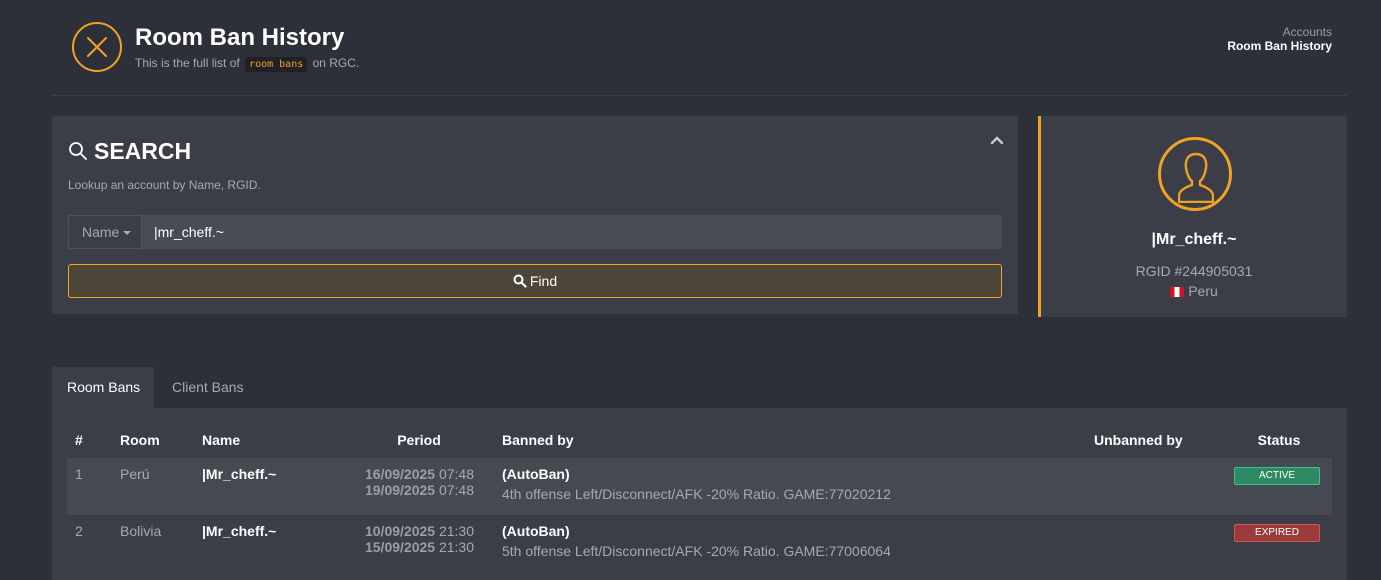 This screenshot has width=1381, height=580. I want to click on peru-flag-icon, so click(1177, 292).